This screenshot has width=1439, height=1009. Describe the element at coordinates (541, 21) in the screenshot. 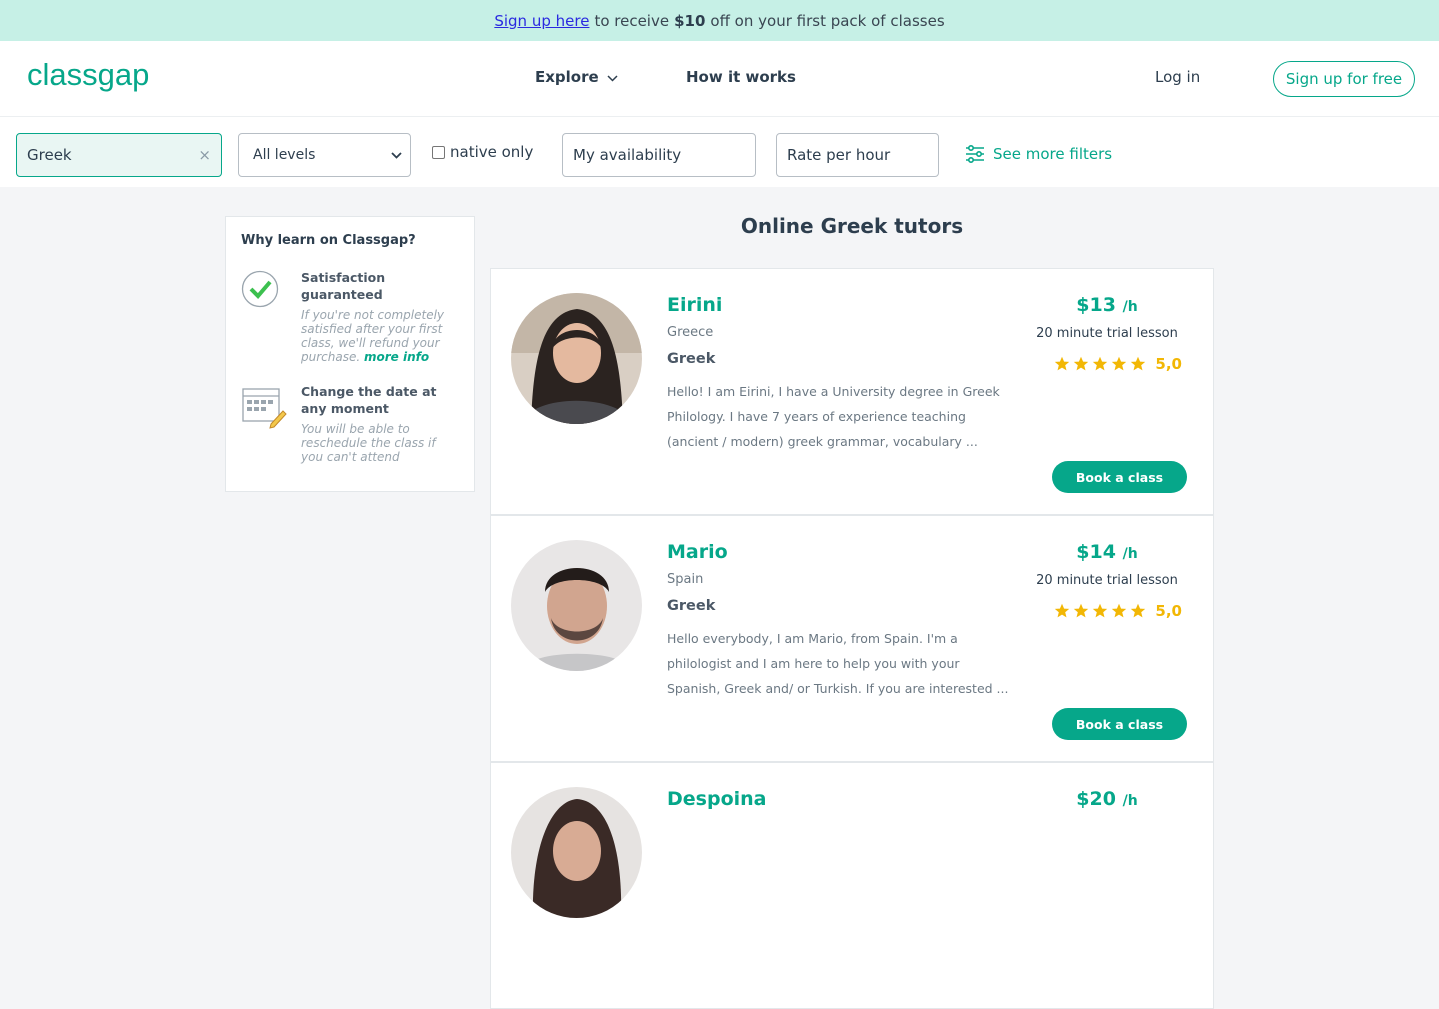

I see `signup-link: Sign up here` at that location.